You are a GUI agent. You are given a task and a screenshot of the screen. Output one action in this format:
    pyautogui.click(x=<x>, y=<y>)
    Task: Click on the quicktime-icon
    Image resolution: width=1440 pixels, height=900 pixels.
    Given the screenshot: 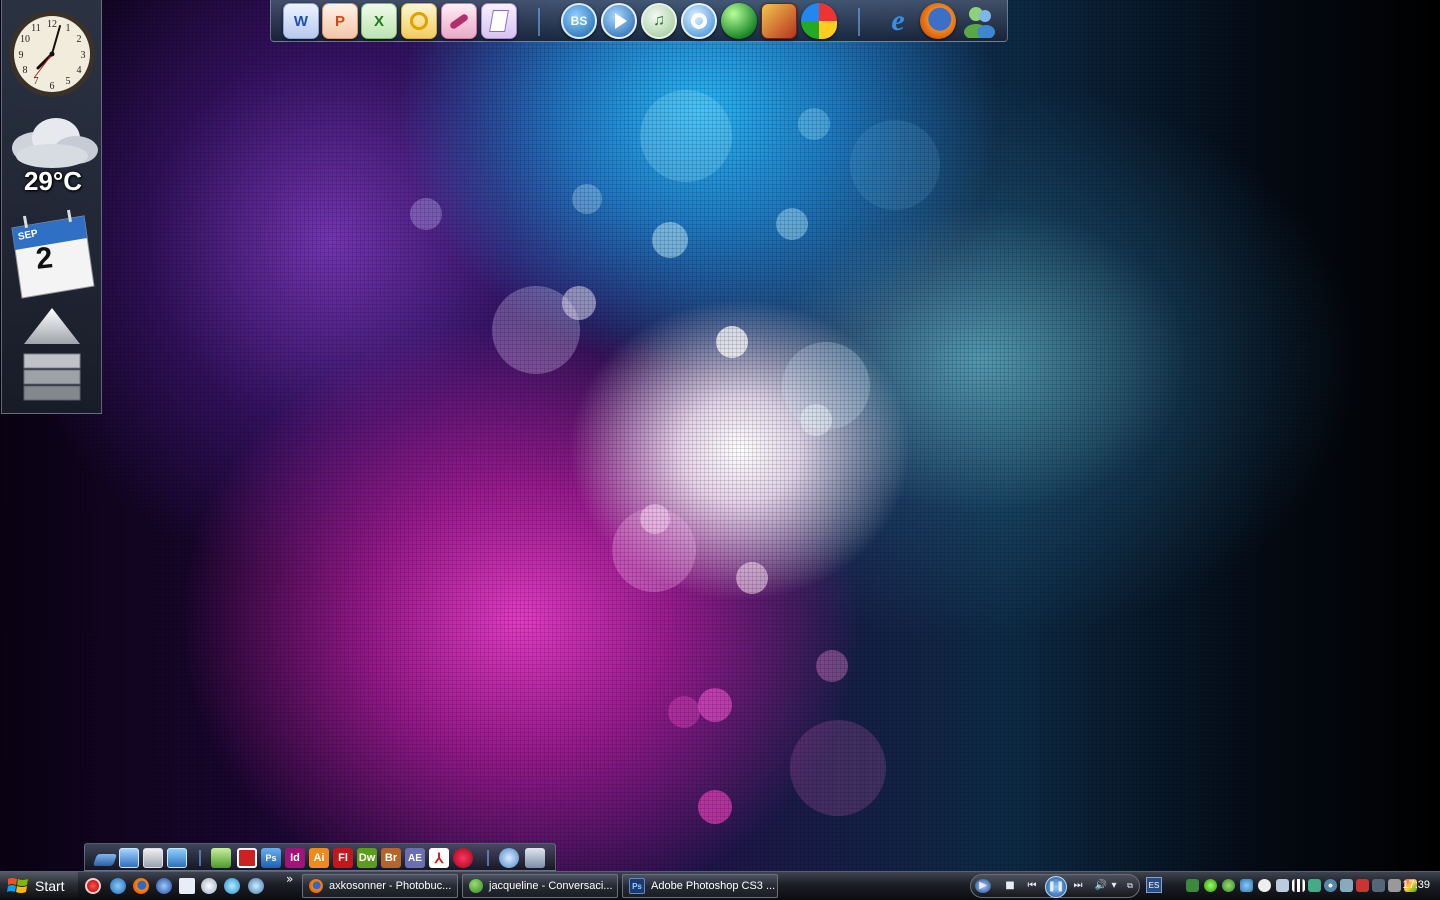 What is the action you would take?
    pyautogui.click(x=699, y=21)
    